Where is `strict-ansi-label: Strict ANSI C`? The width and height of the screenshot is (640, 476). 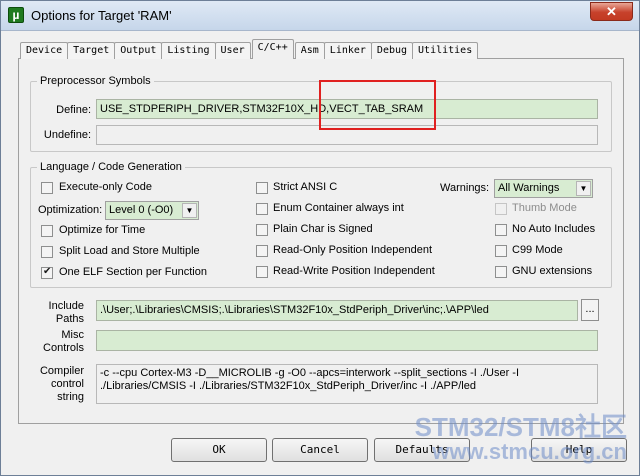
strict-ansi-label: Strict ANSI C is located at coordinates (305, 187).